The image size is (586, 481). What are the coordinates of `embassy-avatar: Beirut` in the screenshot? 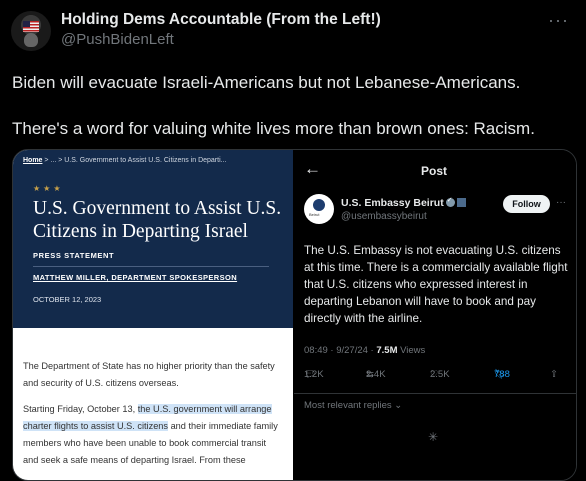 It's located at (319, 209).